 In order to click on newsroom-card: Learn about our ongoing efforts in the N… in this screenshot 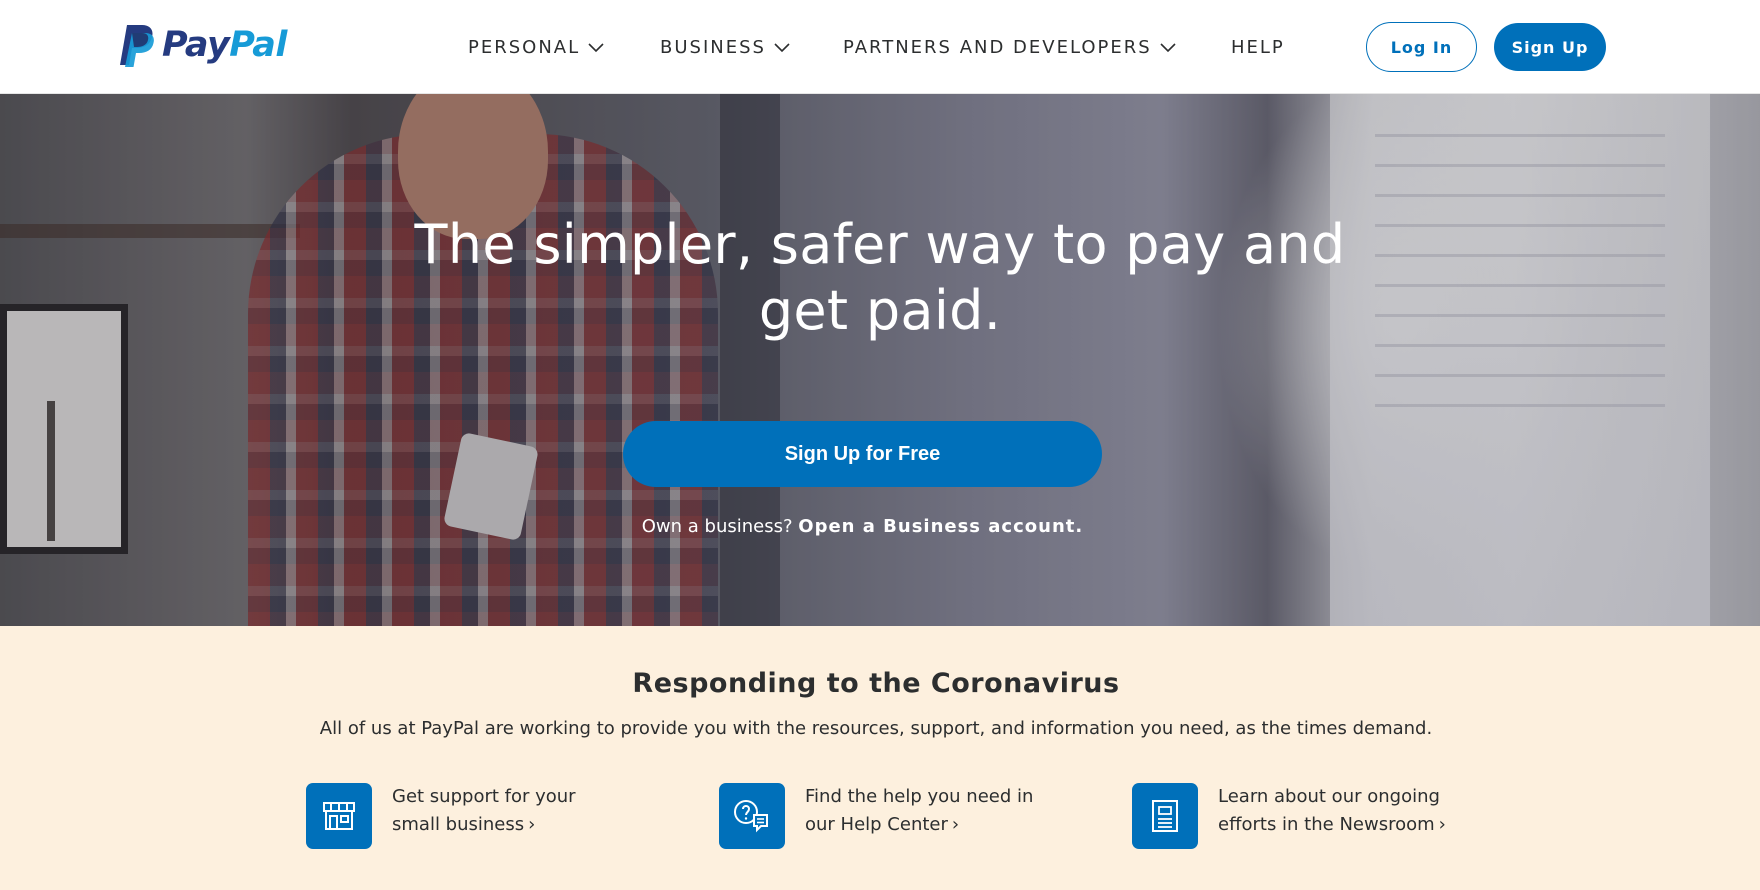, I will do `click(1325, 817)`.